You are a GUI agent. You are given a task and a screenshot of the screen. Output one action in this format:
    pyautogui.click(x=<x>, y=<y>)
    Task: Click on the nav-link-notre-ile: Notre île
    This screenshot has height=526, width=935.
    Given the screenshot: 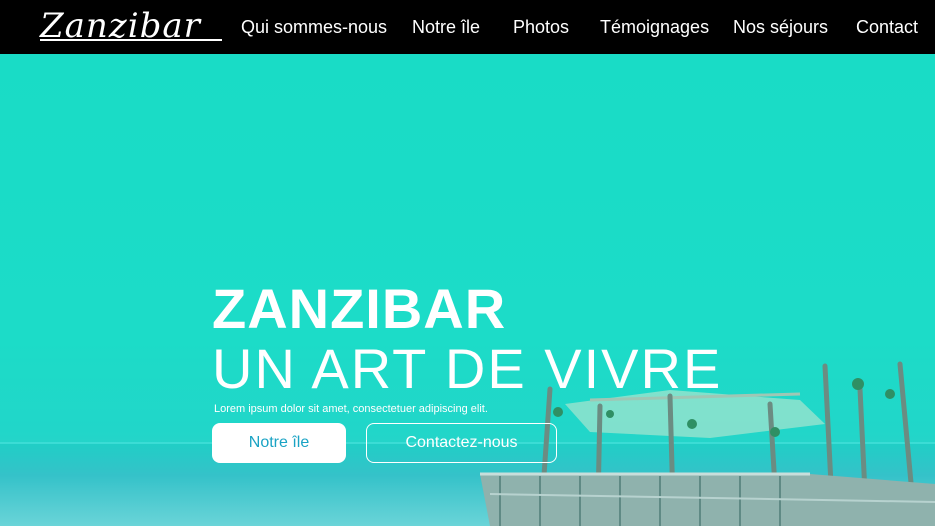 What is the action you would take?
    pyautogui.click(x=446, y=27)
    